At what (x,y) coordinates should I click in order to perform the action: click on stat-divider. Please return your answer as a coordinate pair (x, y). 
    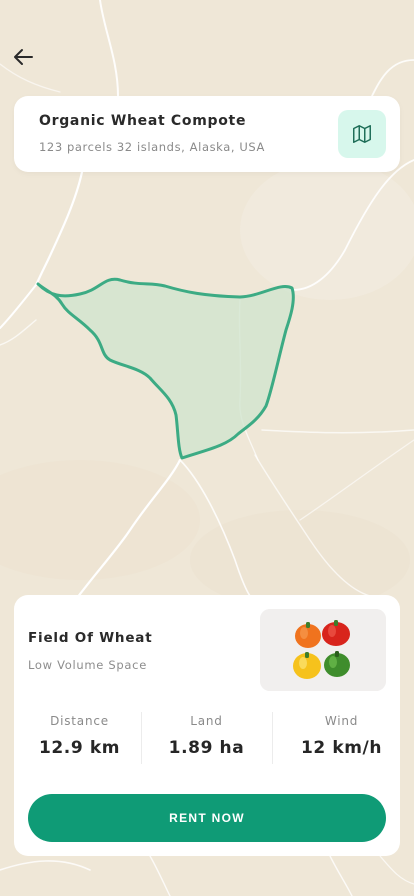
    Looking at the image, I should click on (272, 738).